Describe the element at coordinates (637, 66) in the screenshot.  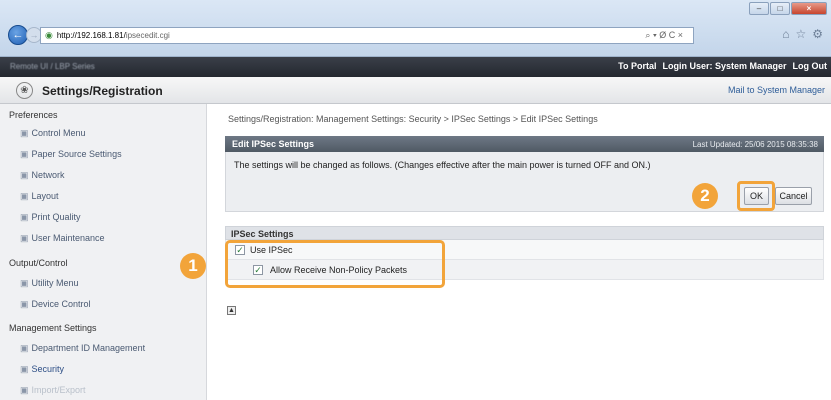
I see `portal-link: To Portal` at that location.